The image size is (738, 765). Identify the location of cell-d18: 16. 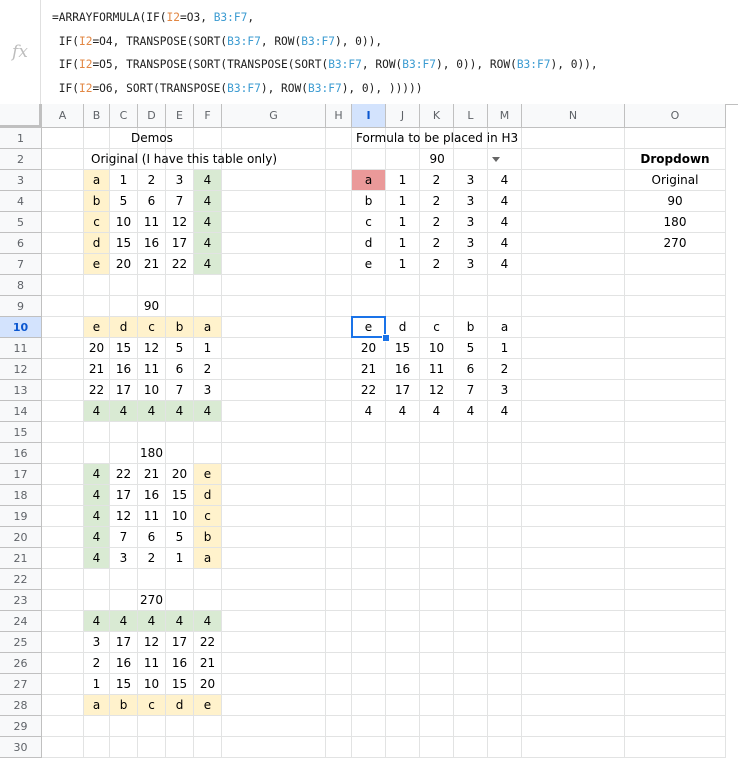
(152, 495).